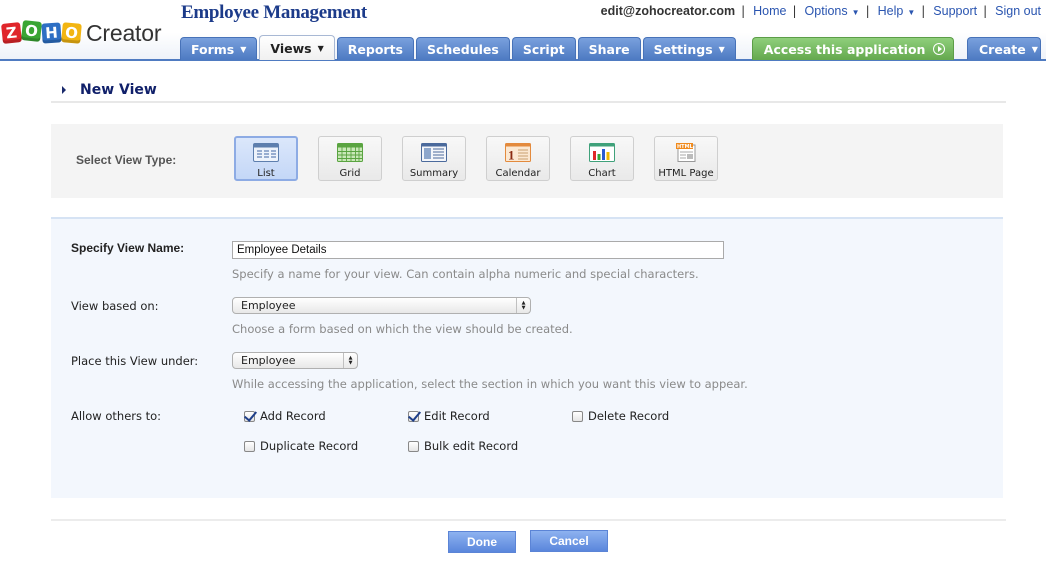  Describe the element at coordinates (478, 250) in the screenshot. I see `view-name-input` at that location.